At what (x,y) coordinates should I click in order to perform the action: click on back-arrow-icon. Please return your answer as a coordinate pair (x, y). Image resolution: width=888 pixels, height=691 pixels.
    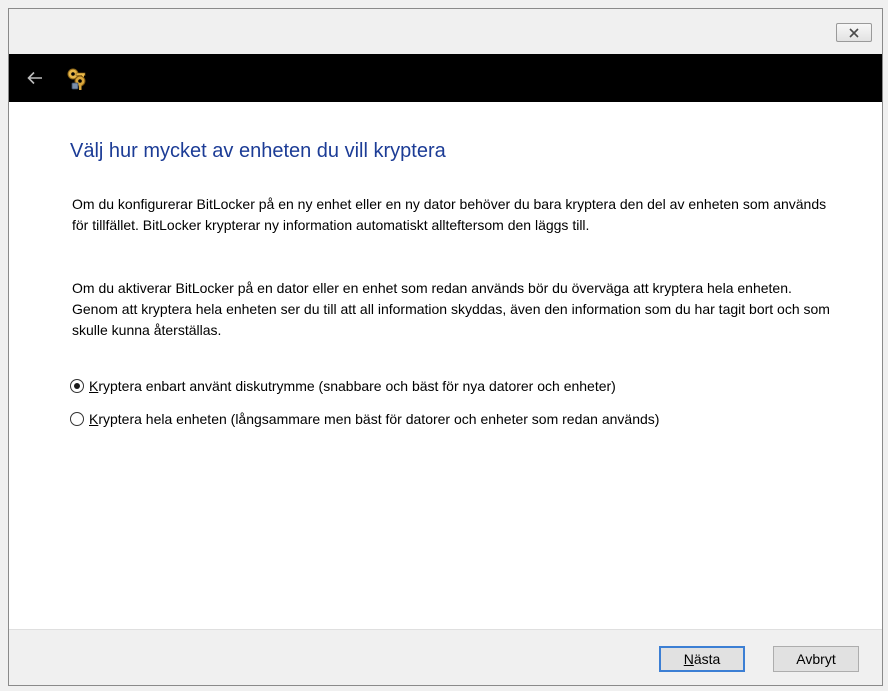
    Looking at the image, I should click on (34, 78).